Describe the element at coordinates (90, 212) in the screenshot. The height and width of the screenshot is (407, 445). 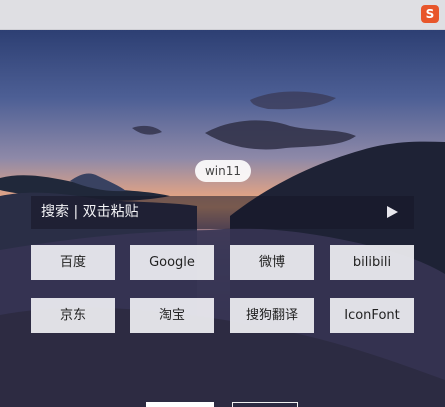
I see `search-placeholder: 搜索 | 双击粘贴` at that location.